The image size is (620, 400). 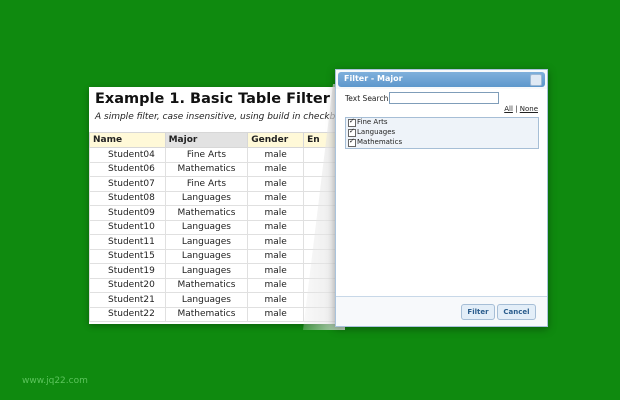 I want to click on table-row: Student06 Mathematics male, so click(x=216, y=169).